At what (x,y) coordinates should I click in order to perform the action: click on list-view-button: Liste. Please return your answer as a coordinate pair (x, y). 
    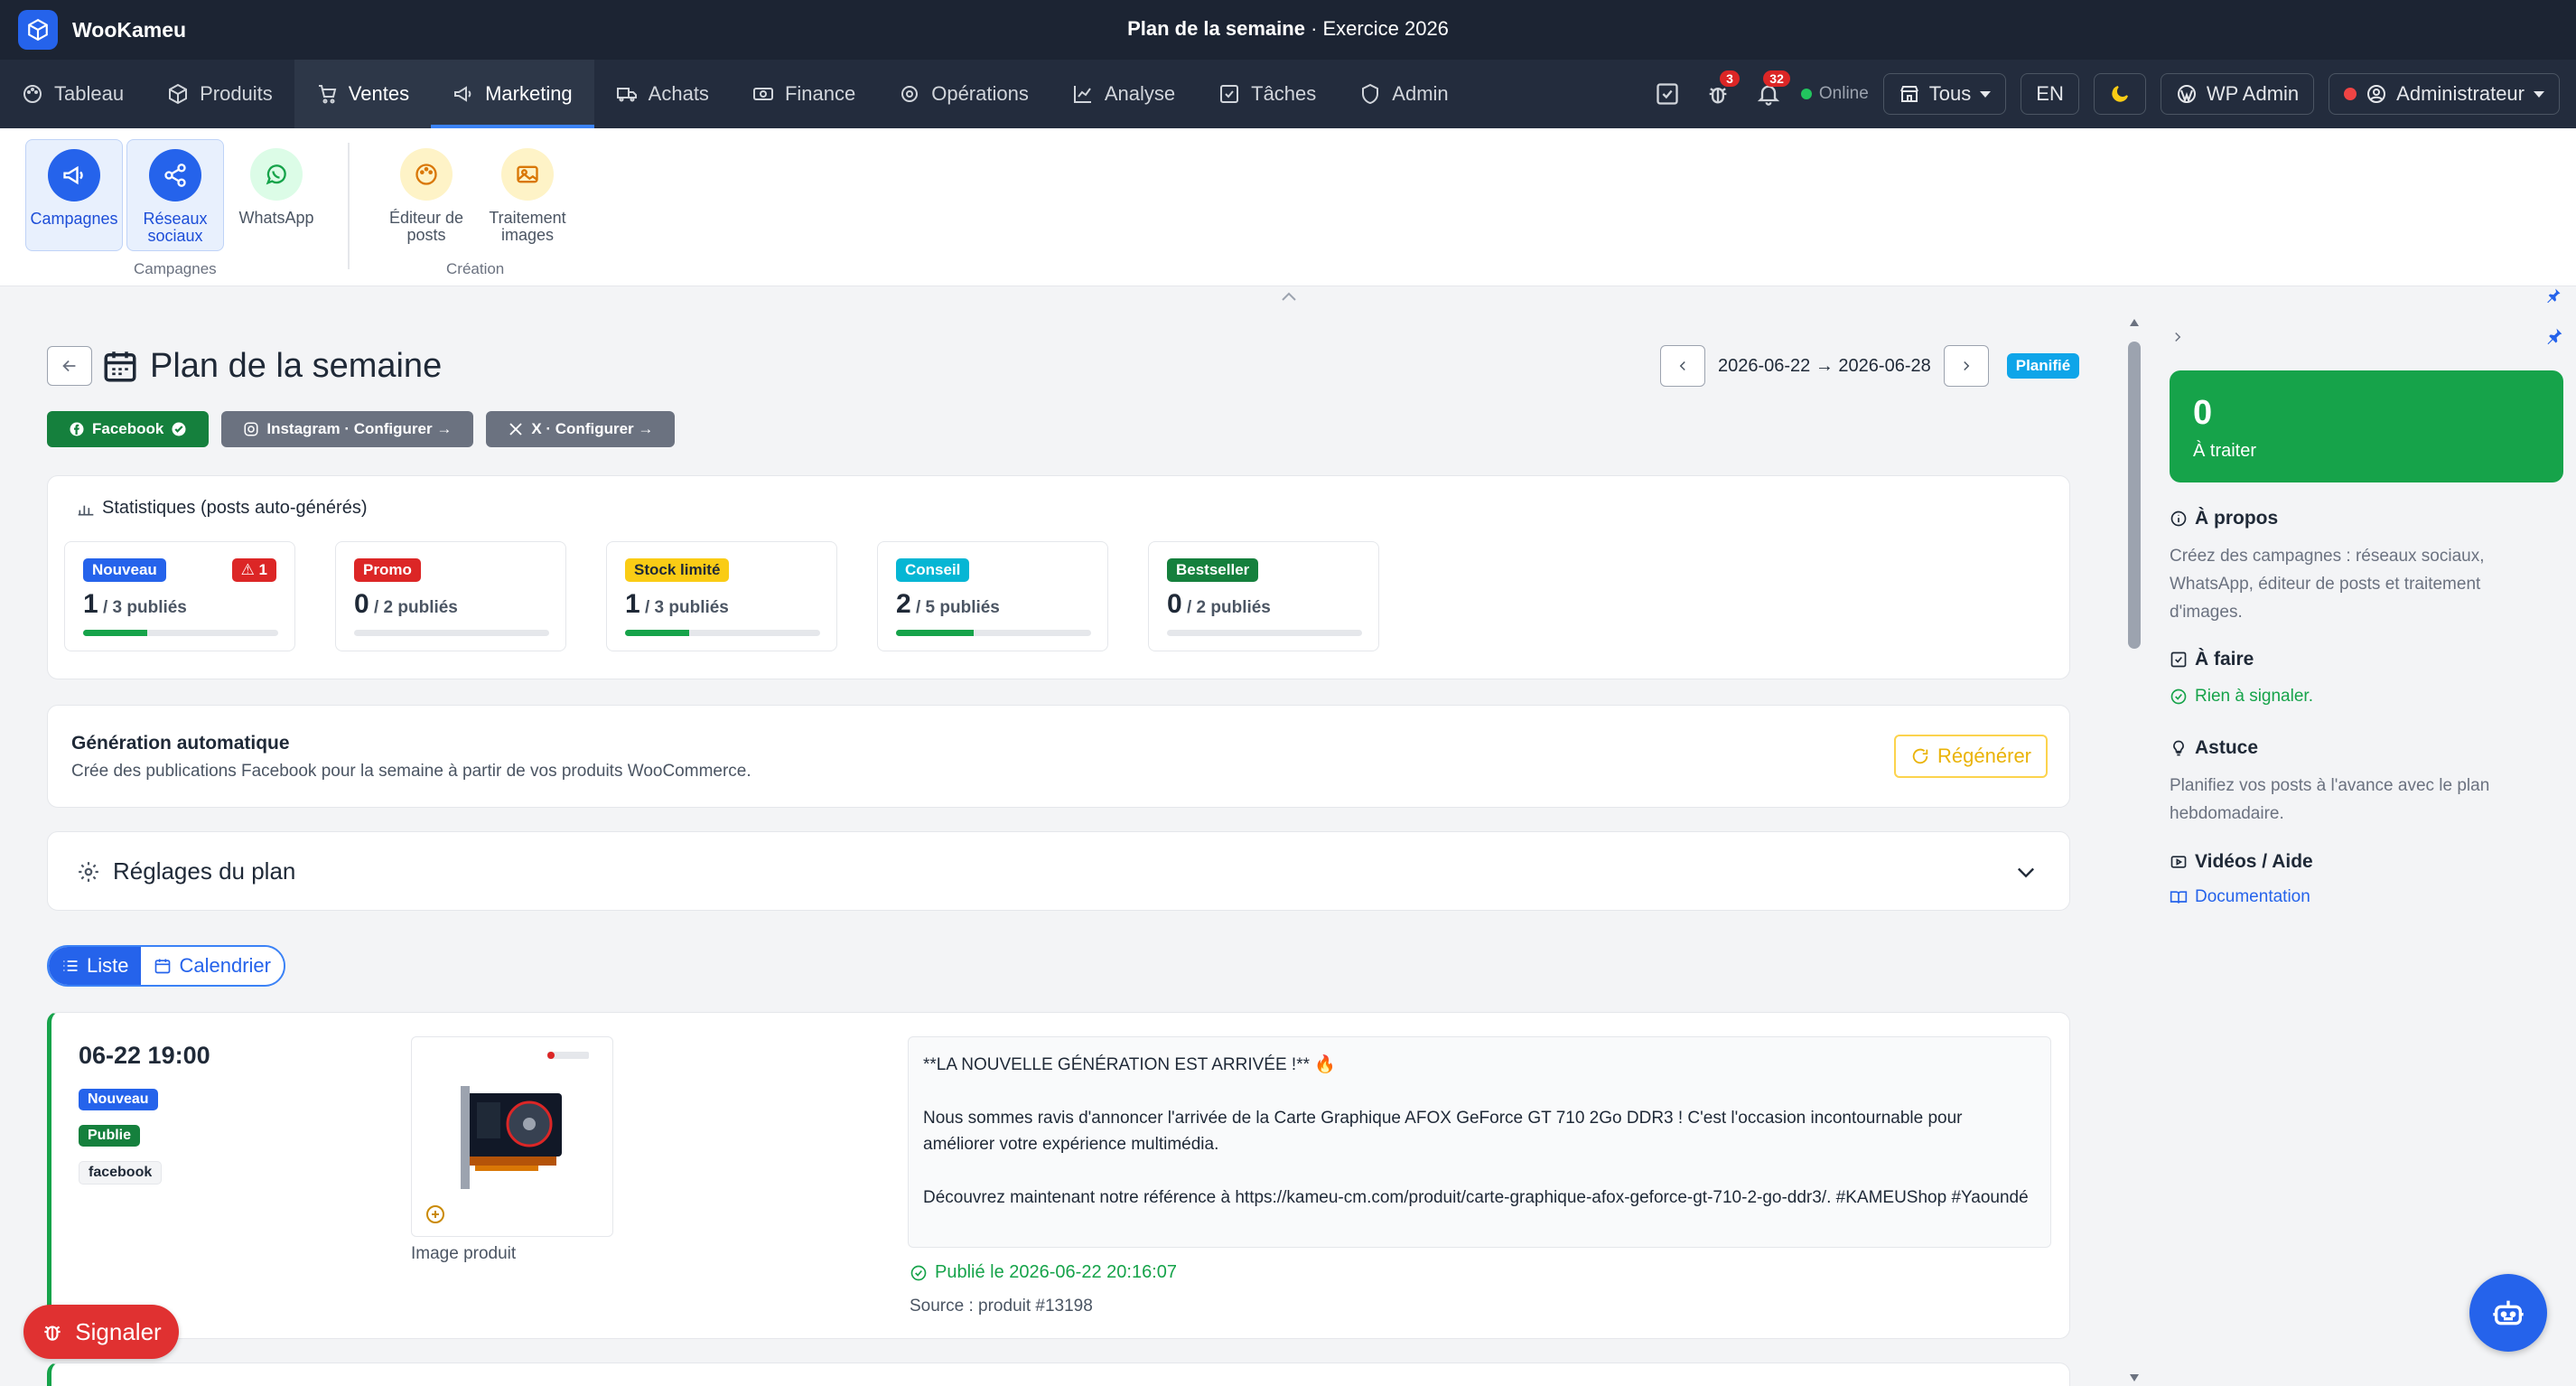
    Looking at the image, I should click on (95, 966).